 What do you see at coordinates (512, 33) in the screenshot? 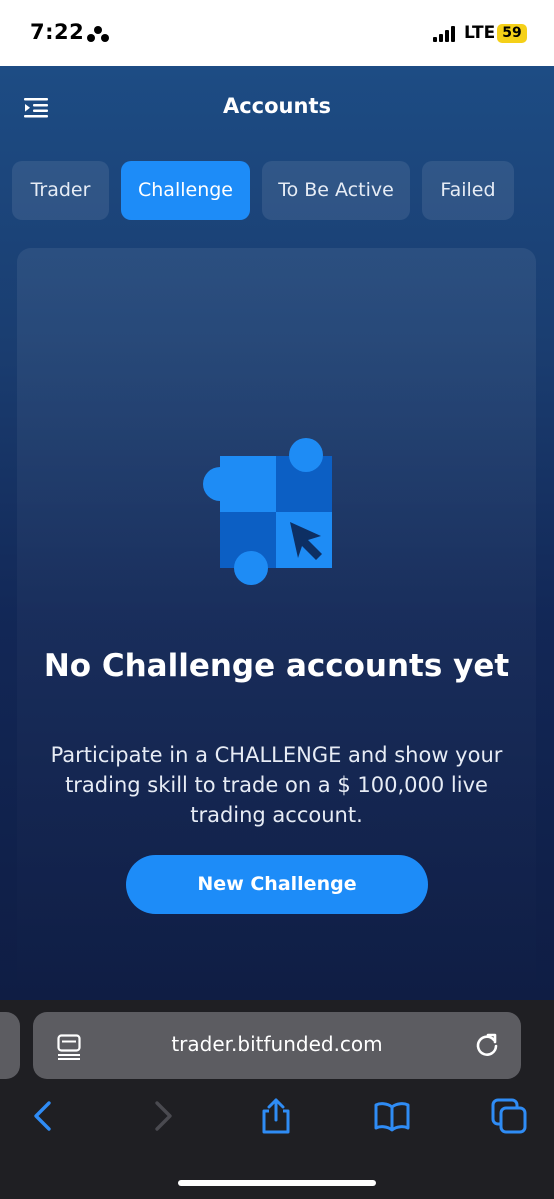
I see `battery-indicator: 59` at bounding box center [512, 33].